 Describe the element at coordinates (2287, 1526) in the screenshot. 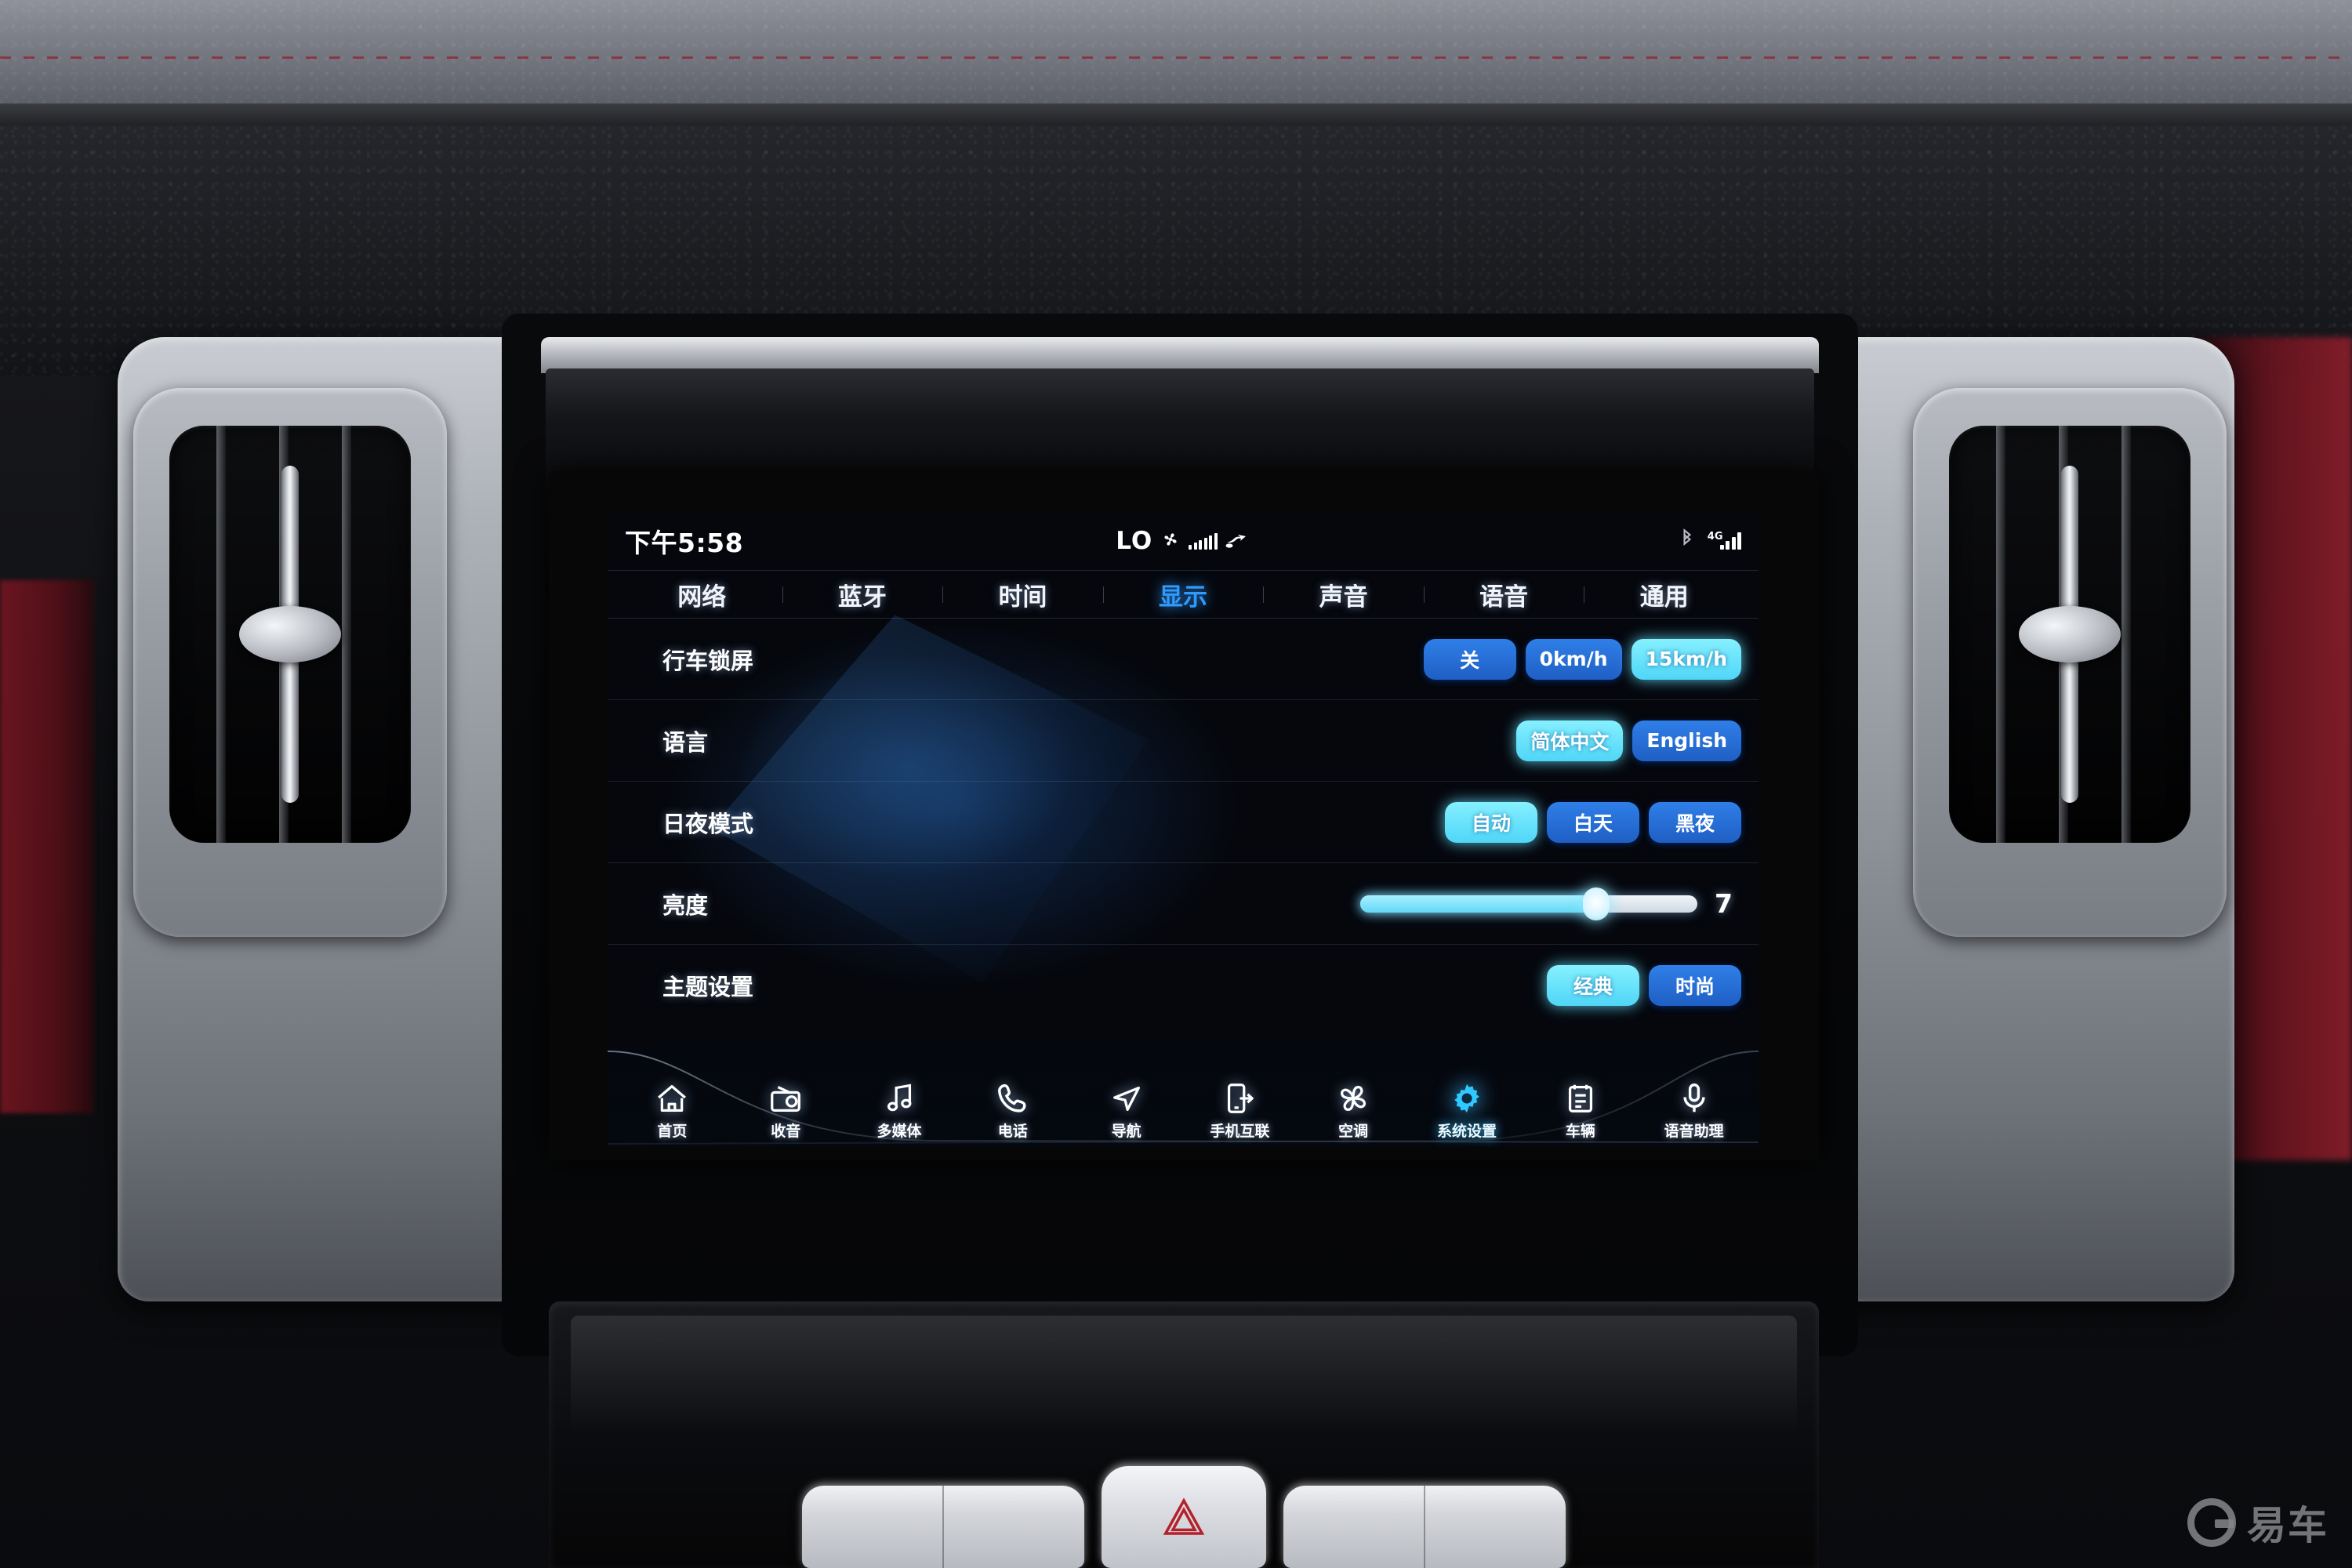

I see `watermark-text: 易车` at that location.